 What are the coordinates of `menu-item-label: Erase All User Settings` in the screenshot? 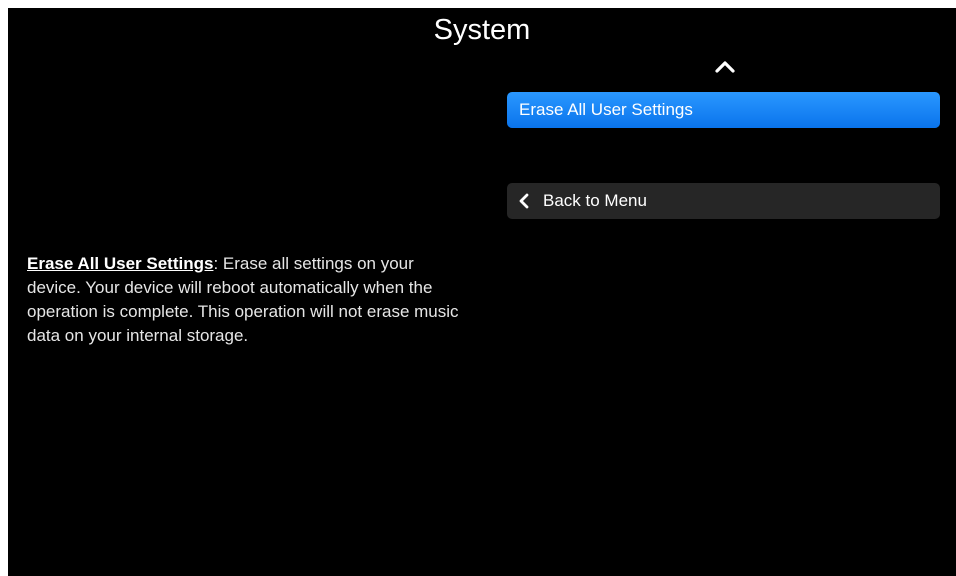 It's located at (606, 109).